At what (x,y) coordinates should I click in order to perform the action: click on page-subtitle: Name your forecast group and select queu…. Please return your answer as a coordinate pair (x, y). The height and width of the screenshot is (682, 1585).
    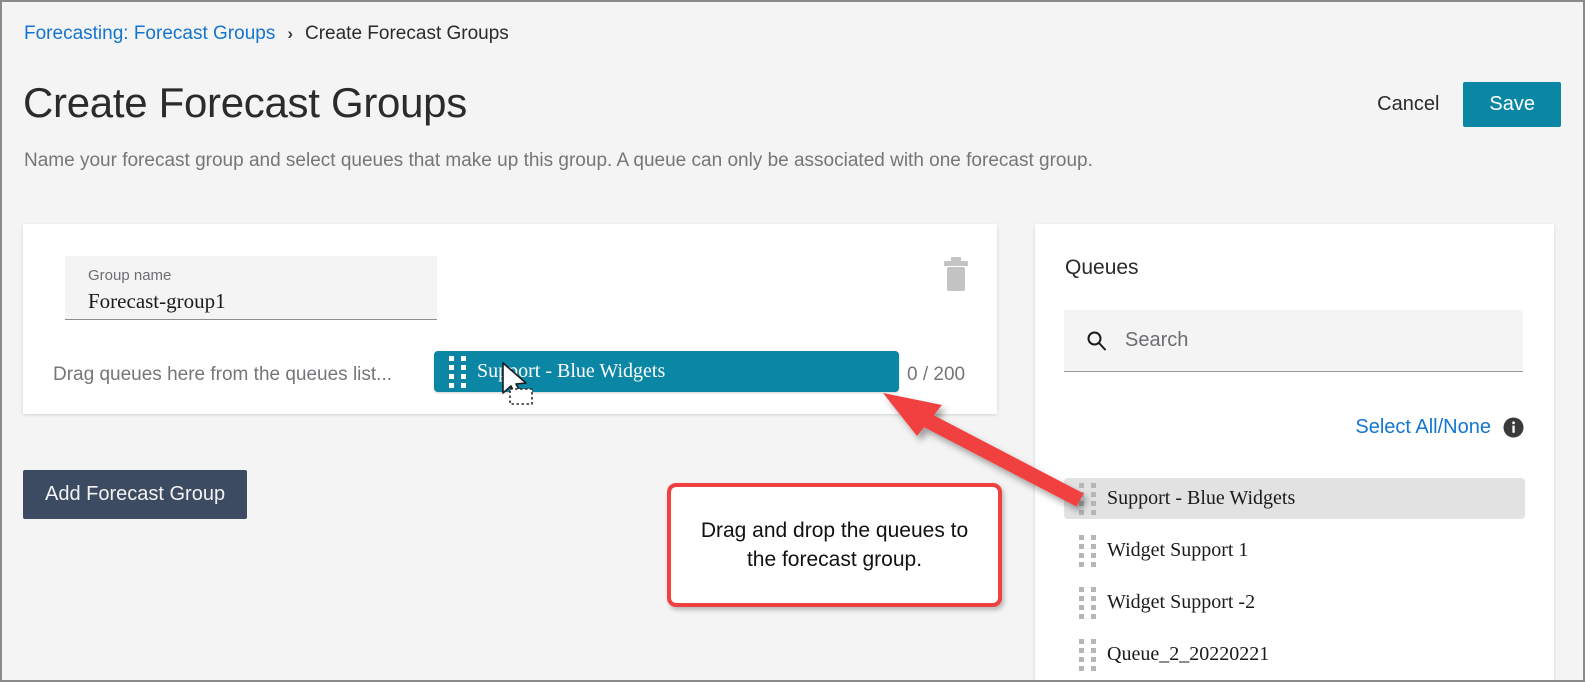
    Looking at the image, I should click on (558, 160).